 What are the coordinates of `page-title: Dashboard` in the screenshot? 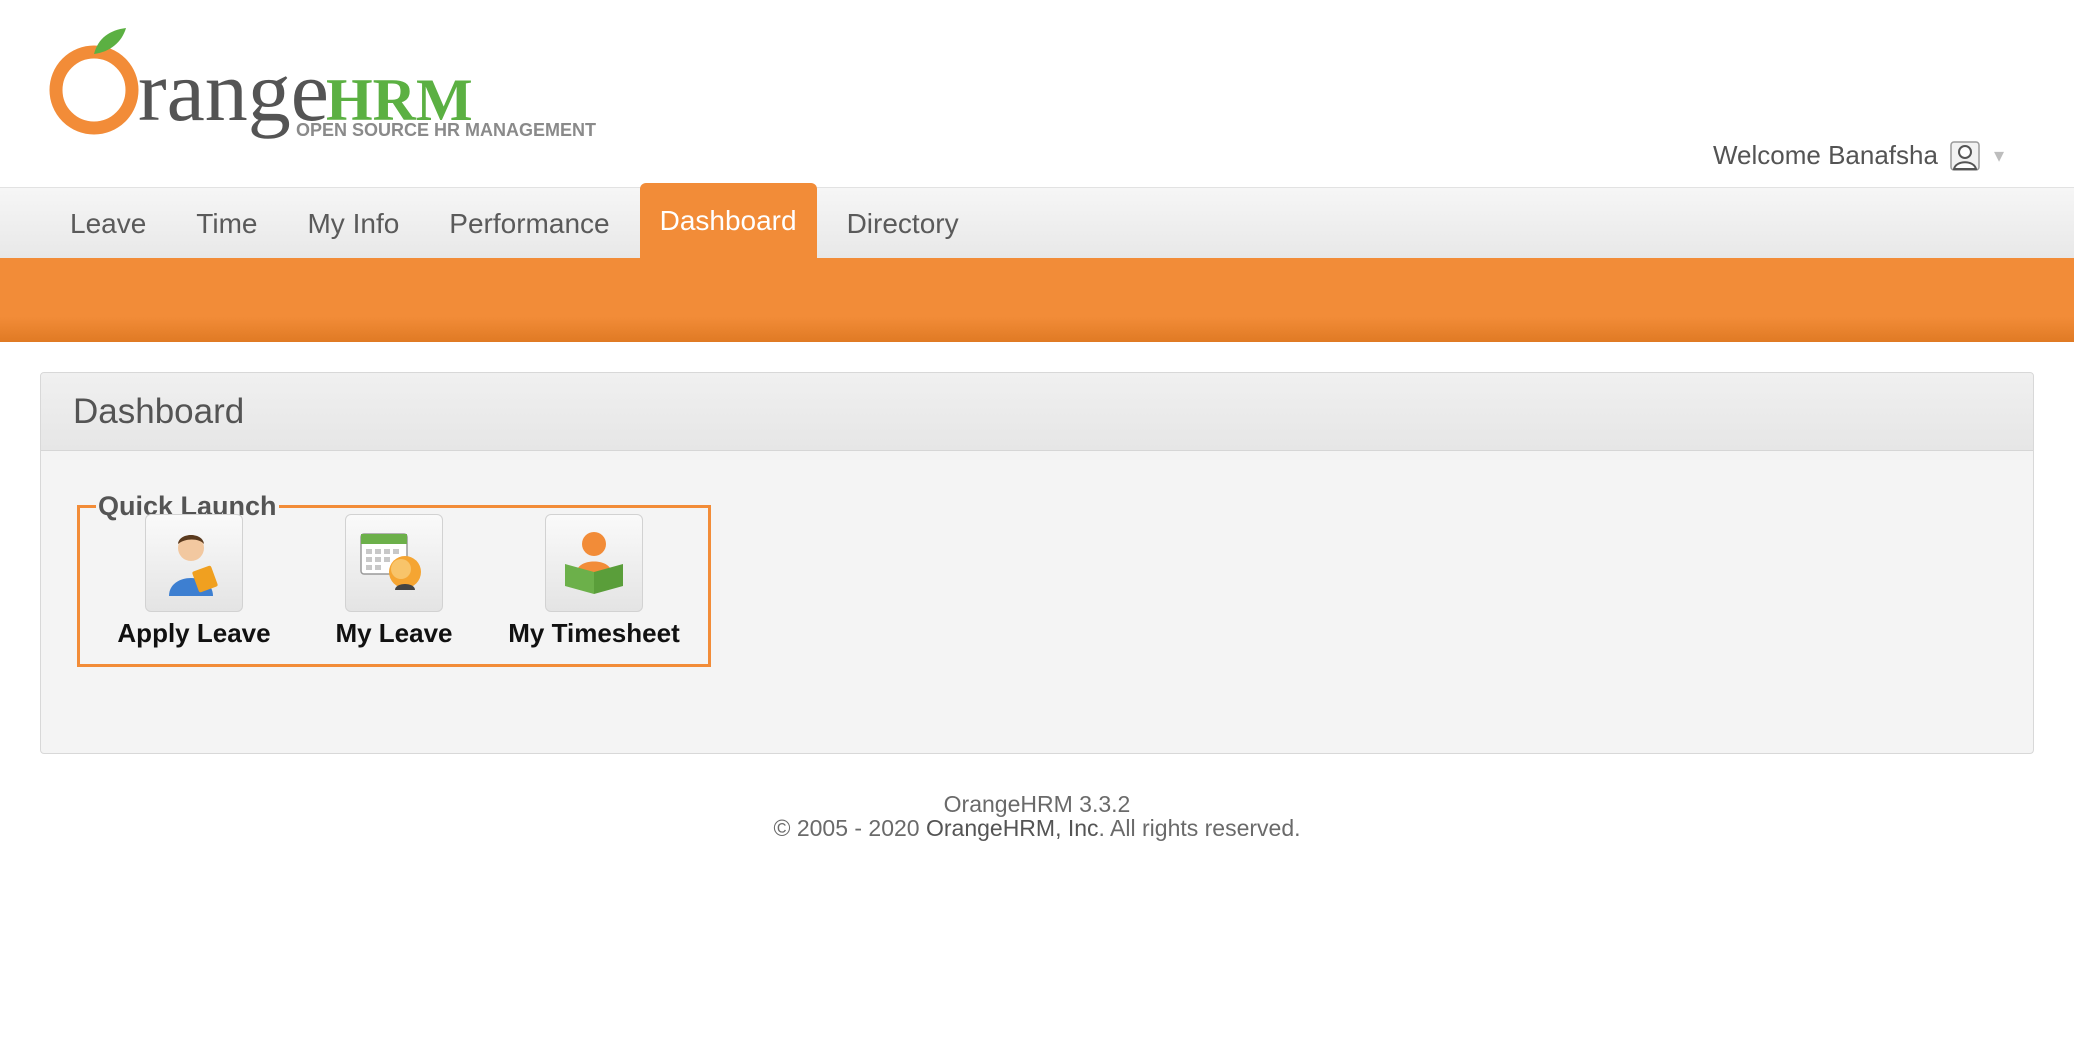 It's located at (159, 411).